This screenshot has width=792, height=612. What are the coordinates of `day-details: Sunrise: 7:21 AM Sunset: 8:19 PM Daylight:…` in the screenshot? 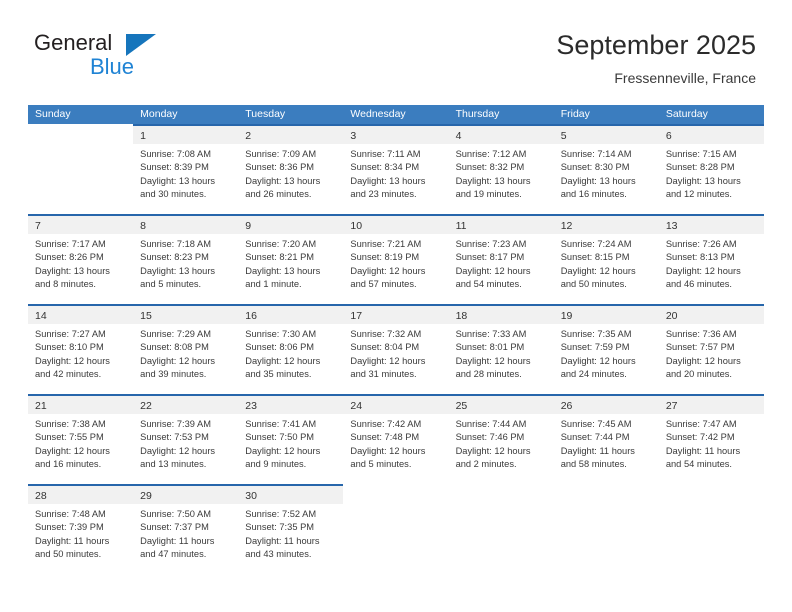 It's located at (395, 263).